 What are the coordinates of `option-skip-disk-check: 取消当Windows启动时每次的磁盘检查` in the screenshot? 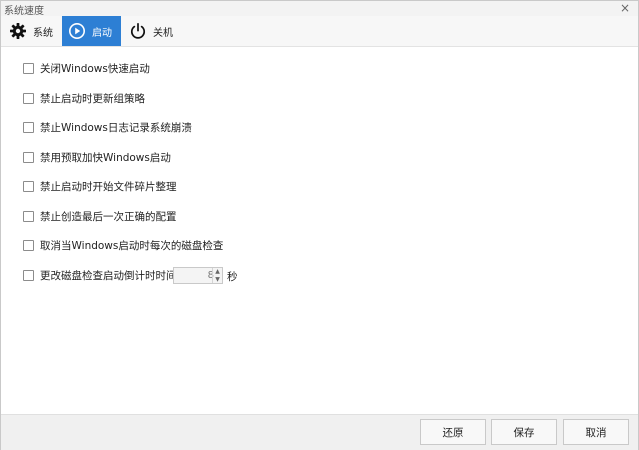 It's located at (123, 245).